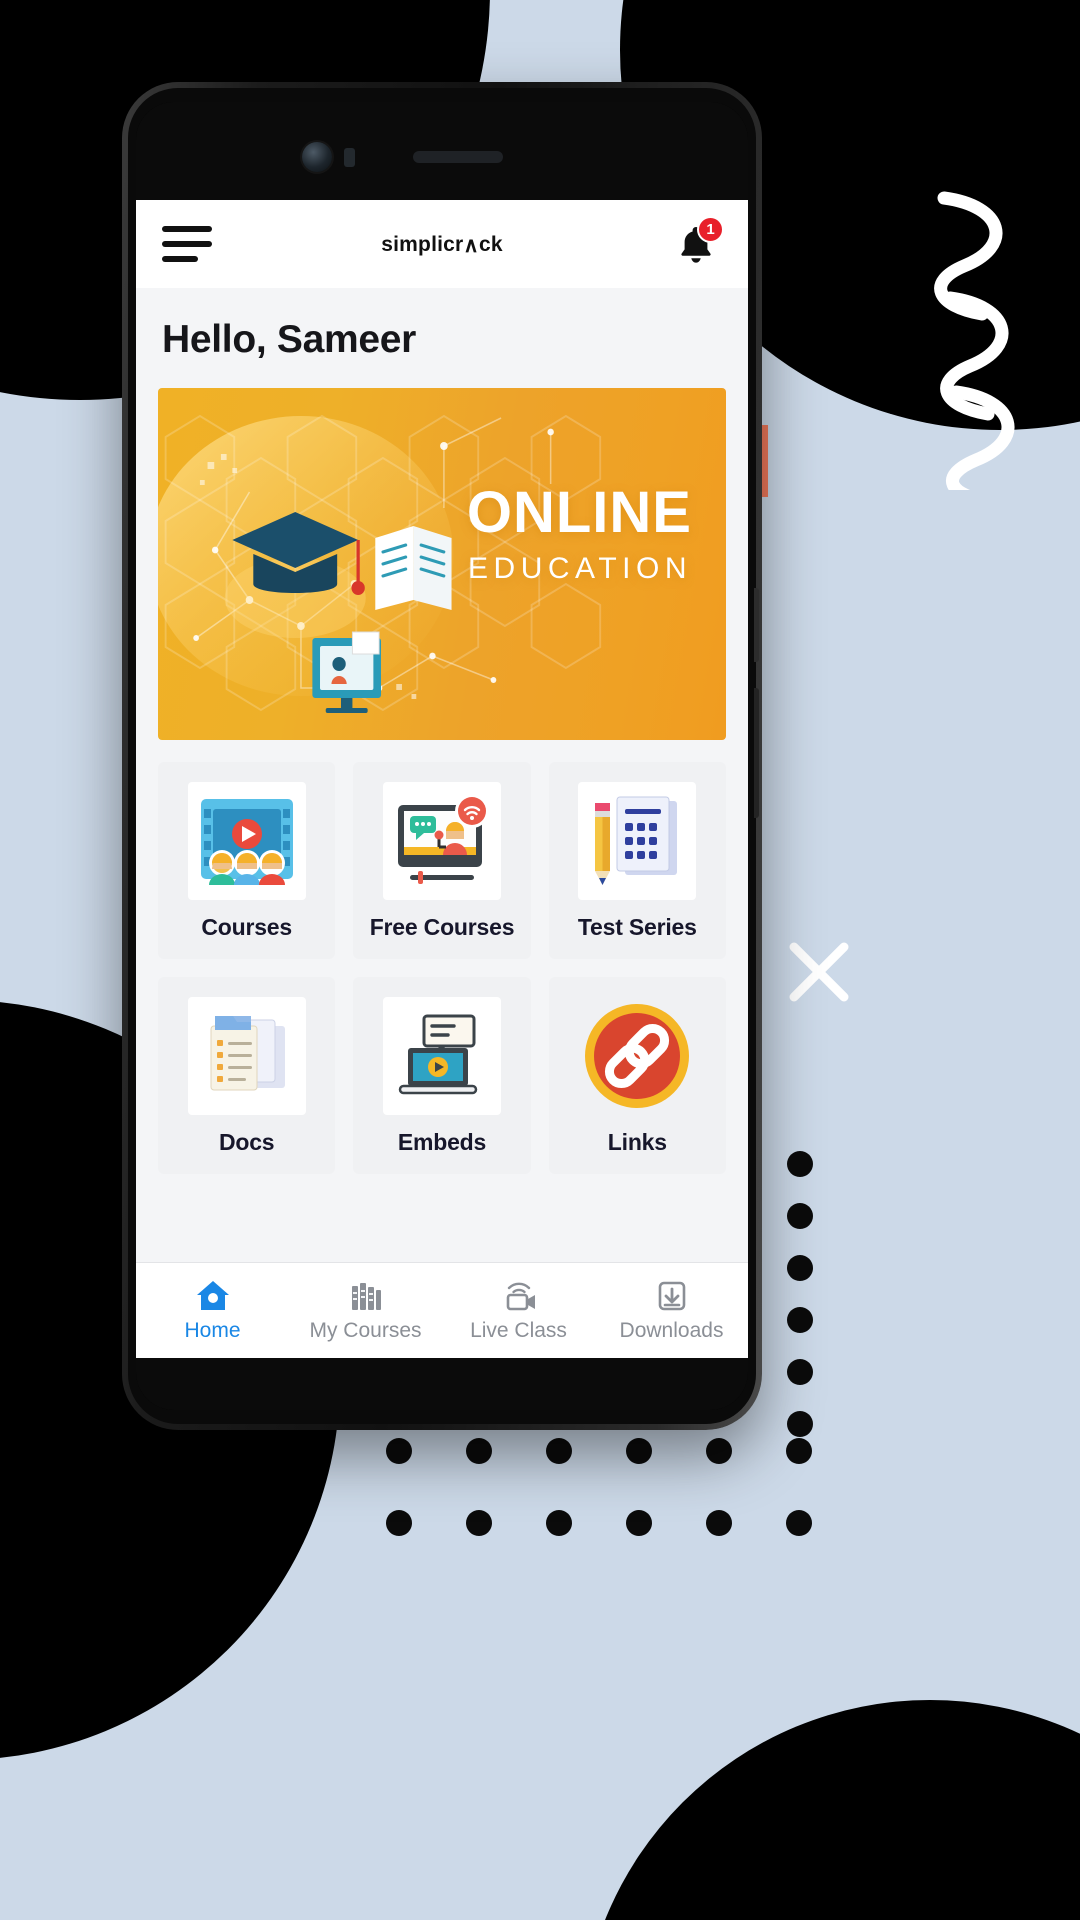 The width and height of the screenshot is (1080, 1920). I want to click on nav-label: Downloads, so click(671, 1330).